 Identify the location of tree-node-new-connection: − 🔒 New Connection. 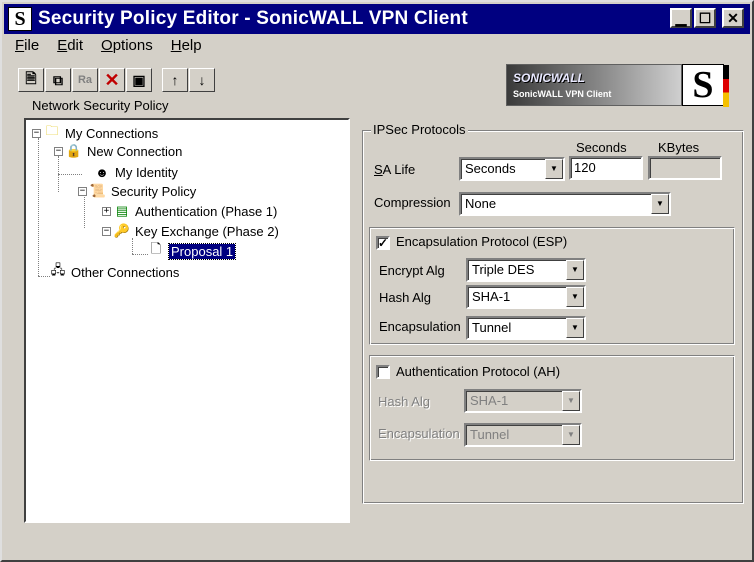
(118, 151).